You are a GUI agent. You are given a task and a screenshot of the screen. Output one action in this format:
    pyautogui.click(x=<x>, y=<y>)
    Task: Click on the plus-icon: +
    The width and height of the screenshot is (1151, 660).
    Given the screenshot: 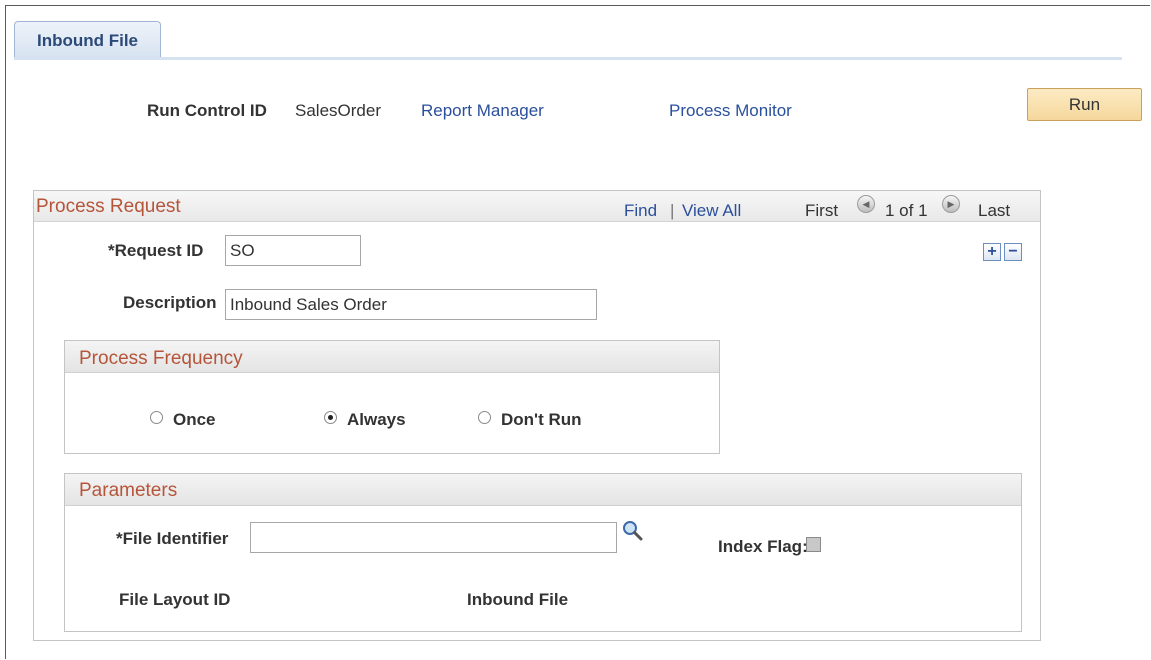 What is the action you would take?
    pyautogui.click(x=992, y=252)
    